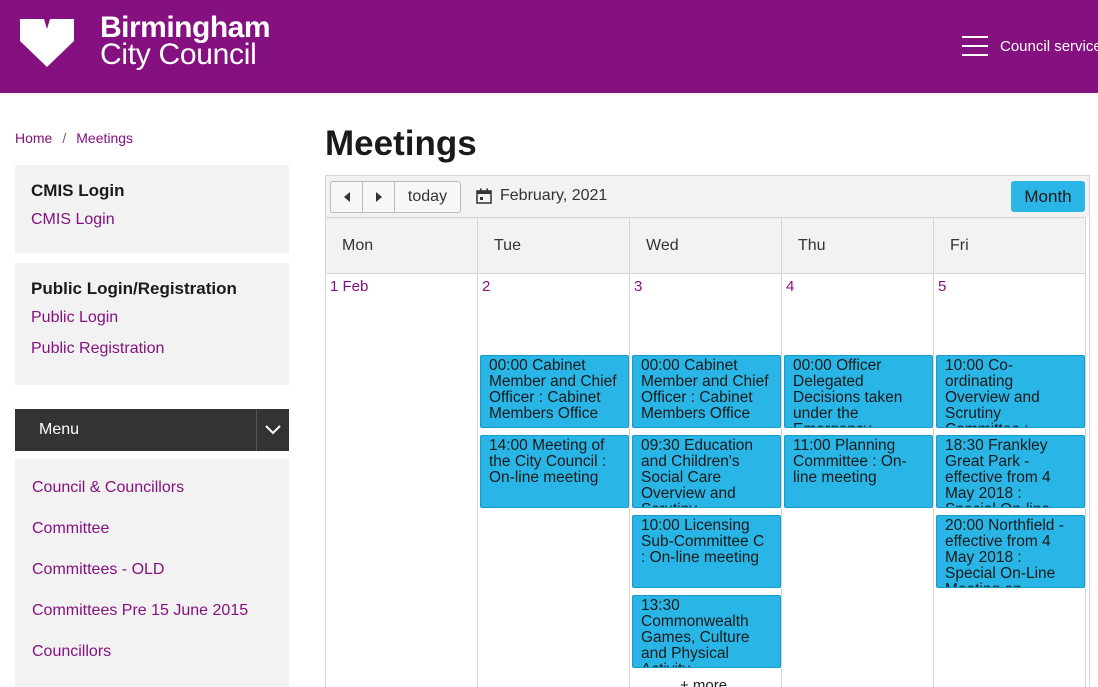 This screenshot has width=1098, height=687. What do you see at coordinates (104, 138) in the screenshot?
I see `breadcrumb-meetings: Meetings` at bounding box center [104, 138].